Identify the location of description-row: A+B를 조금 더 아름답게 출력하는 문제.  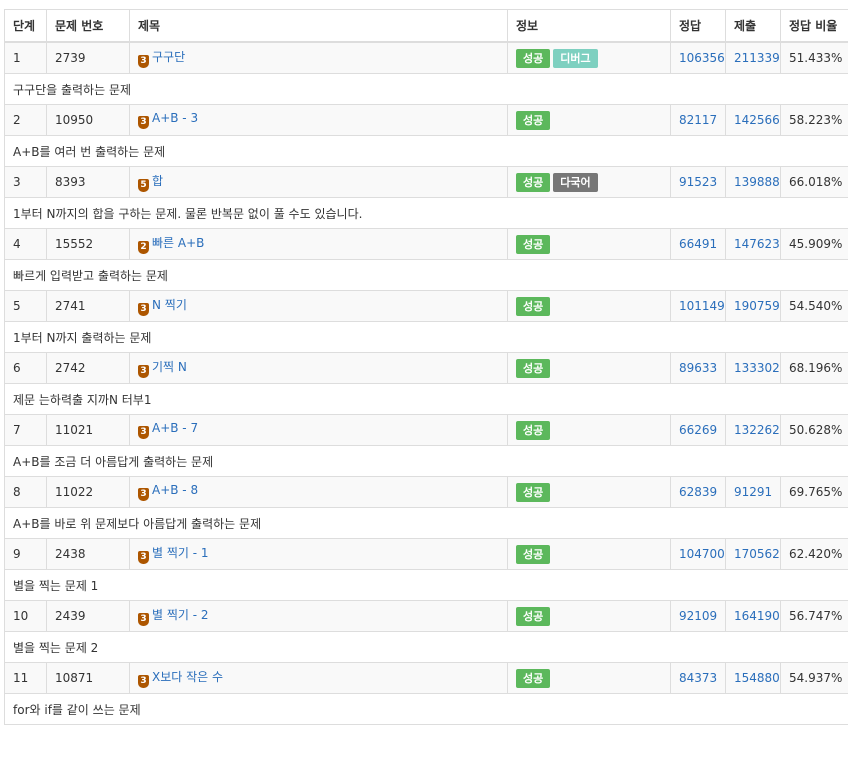
(426, 461).